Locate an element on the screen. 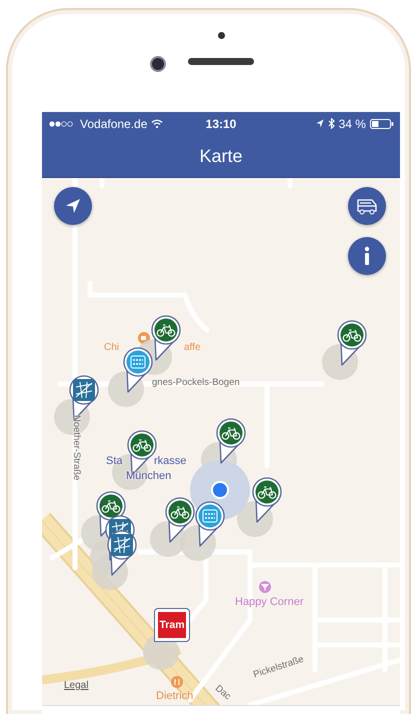 Image resolution: width=411 pixels, height=714 pixels. cocktail-glass-icon is located at coordinates (265, 587).